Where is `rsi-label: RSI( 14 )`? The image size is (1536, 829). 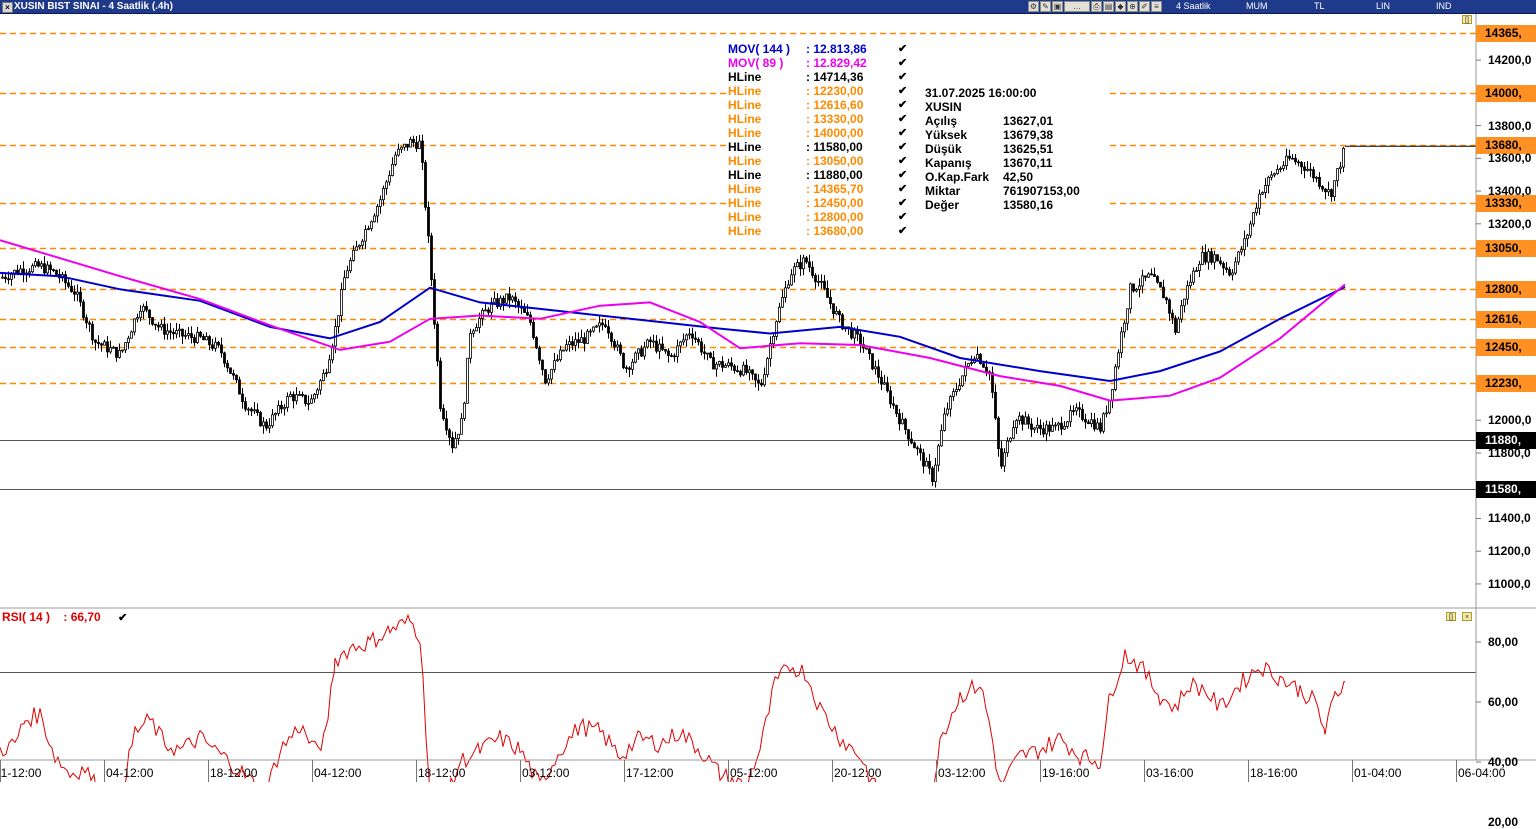
rsi-label: RSI( 14 ) is located at coordinates (26, 617).